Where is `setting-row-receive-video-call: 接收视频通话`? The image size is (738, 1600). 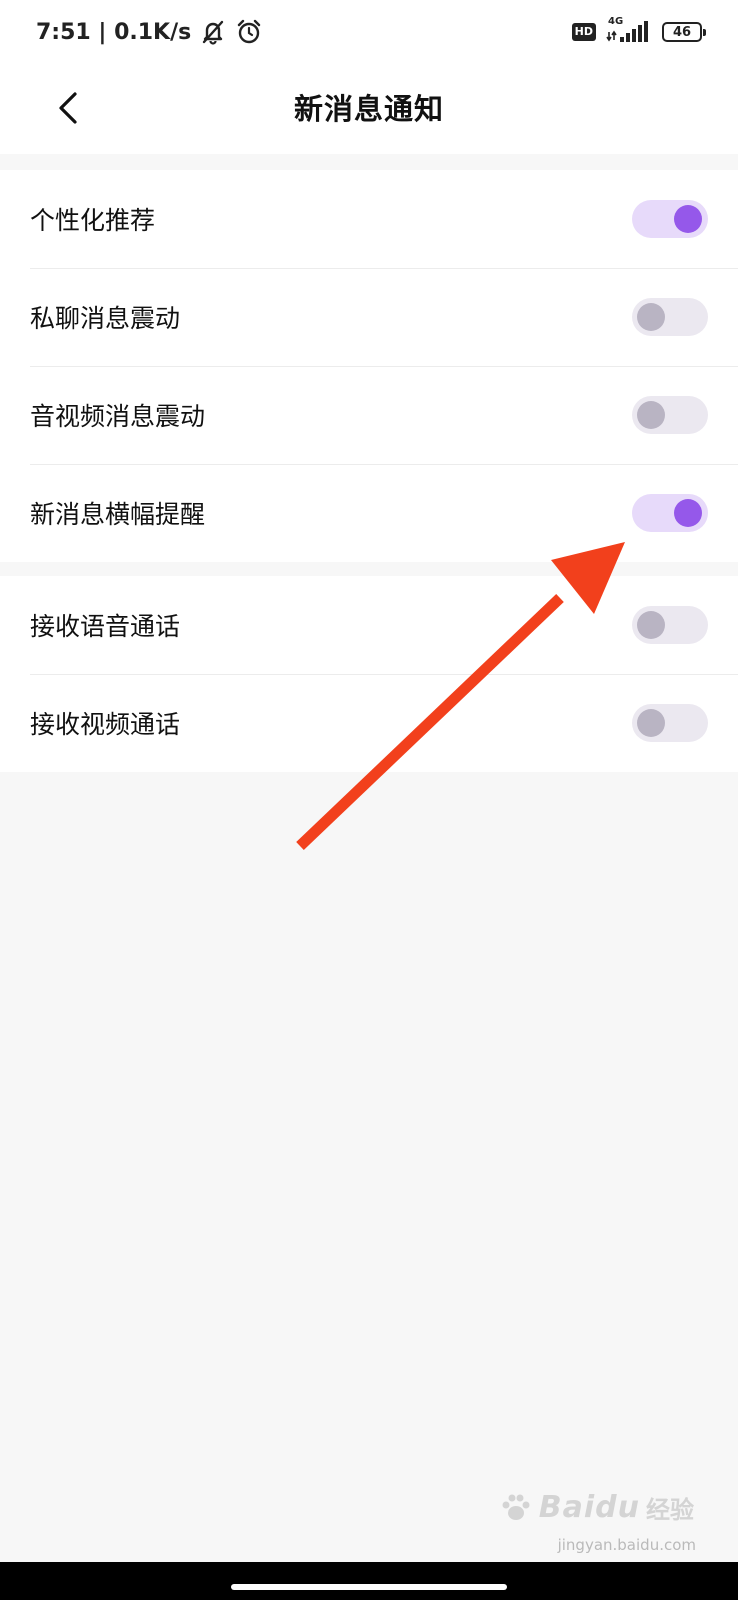
setting-row-receive-video-call: 接收视频通话 is located at coordinates (369, 723).